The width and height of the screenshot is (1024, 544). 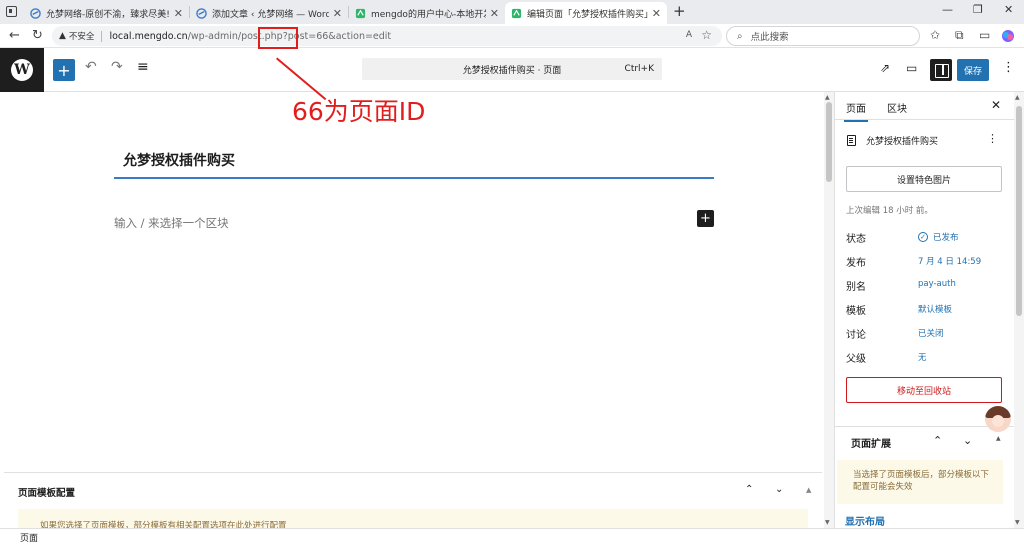 I want to click on not-secure-label: 不安全, so click(x=82, y=36).